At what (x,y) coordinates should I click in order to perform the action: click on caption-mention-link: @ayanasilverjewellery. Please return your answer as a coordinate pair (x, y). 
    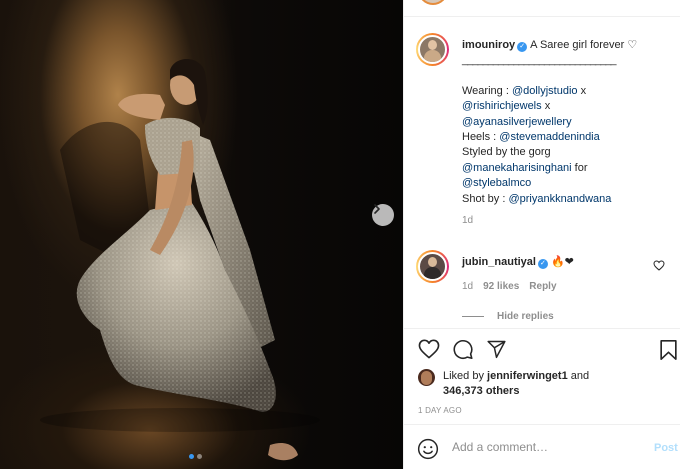
    Looking at the image, I should click on (517, 122).